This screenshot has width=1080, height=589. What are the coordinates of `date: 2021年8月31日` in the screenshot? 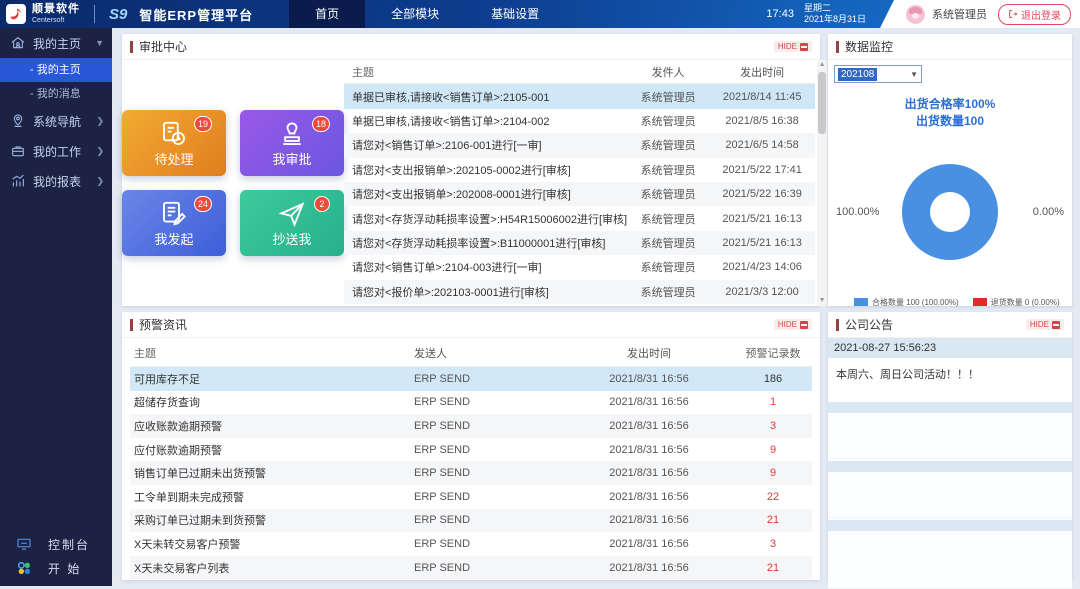 It's located at (834, 19).